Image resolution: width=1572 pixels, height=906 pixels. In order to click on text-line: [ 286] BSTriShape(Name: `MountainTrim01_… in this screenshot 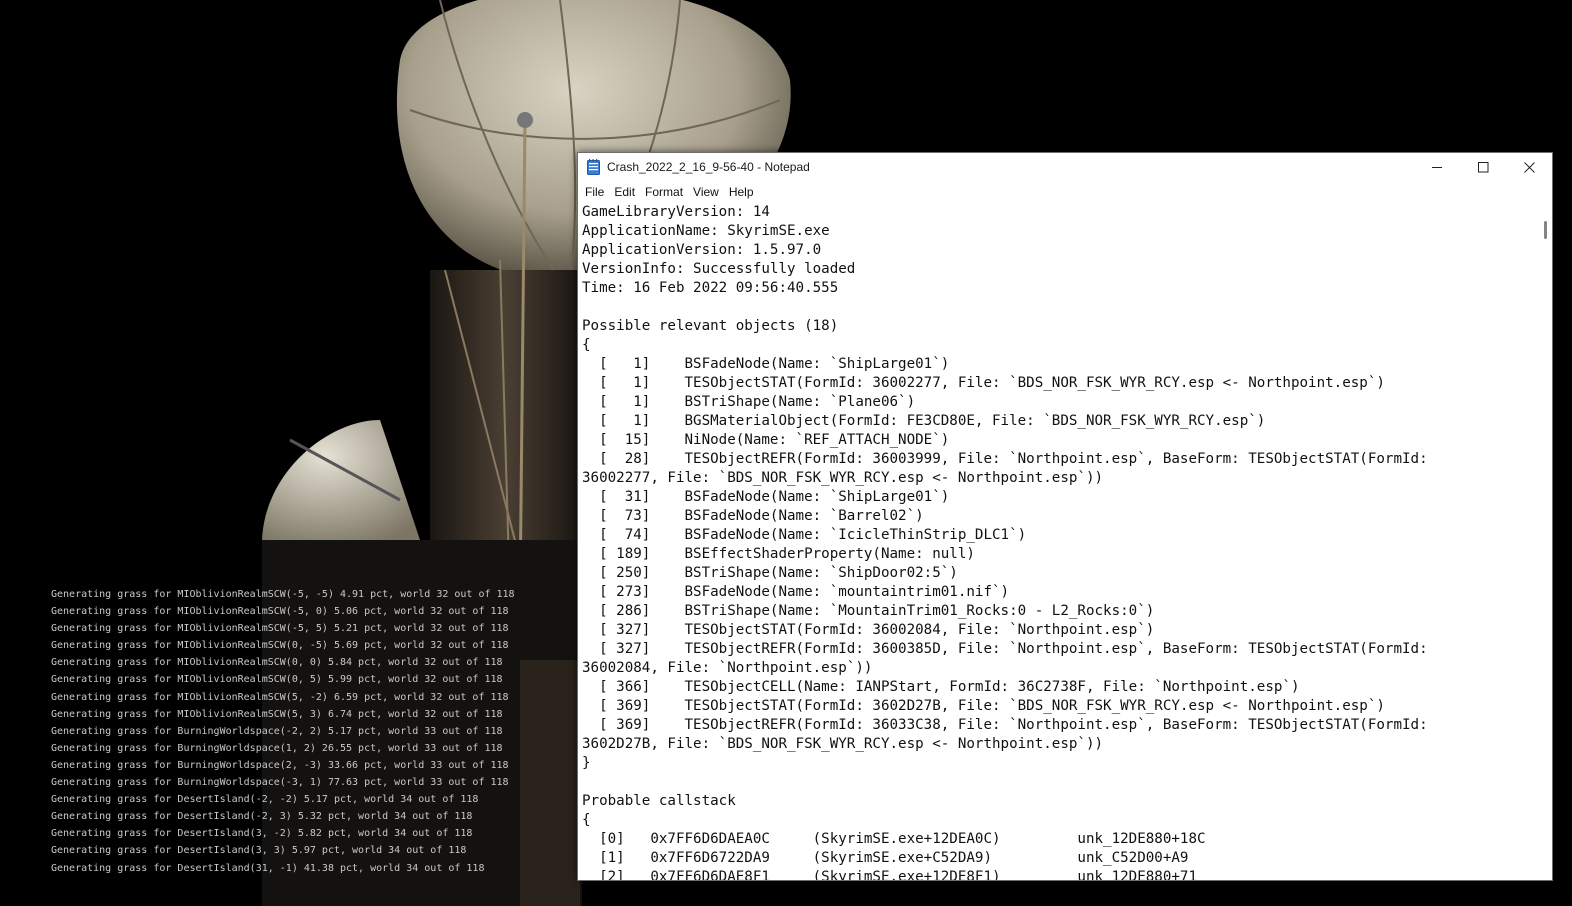, I will do `click(868, 611)`.